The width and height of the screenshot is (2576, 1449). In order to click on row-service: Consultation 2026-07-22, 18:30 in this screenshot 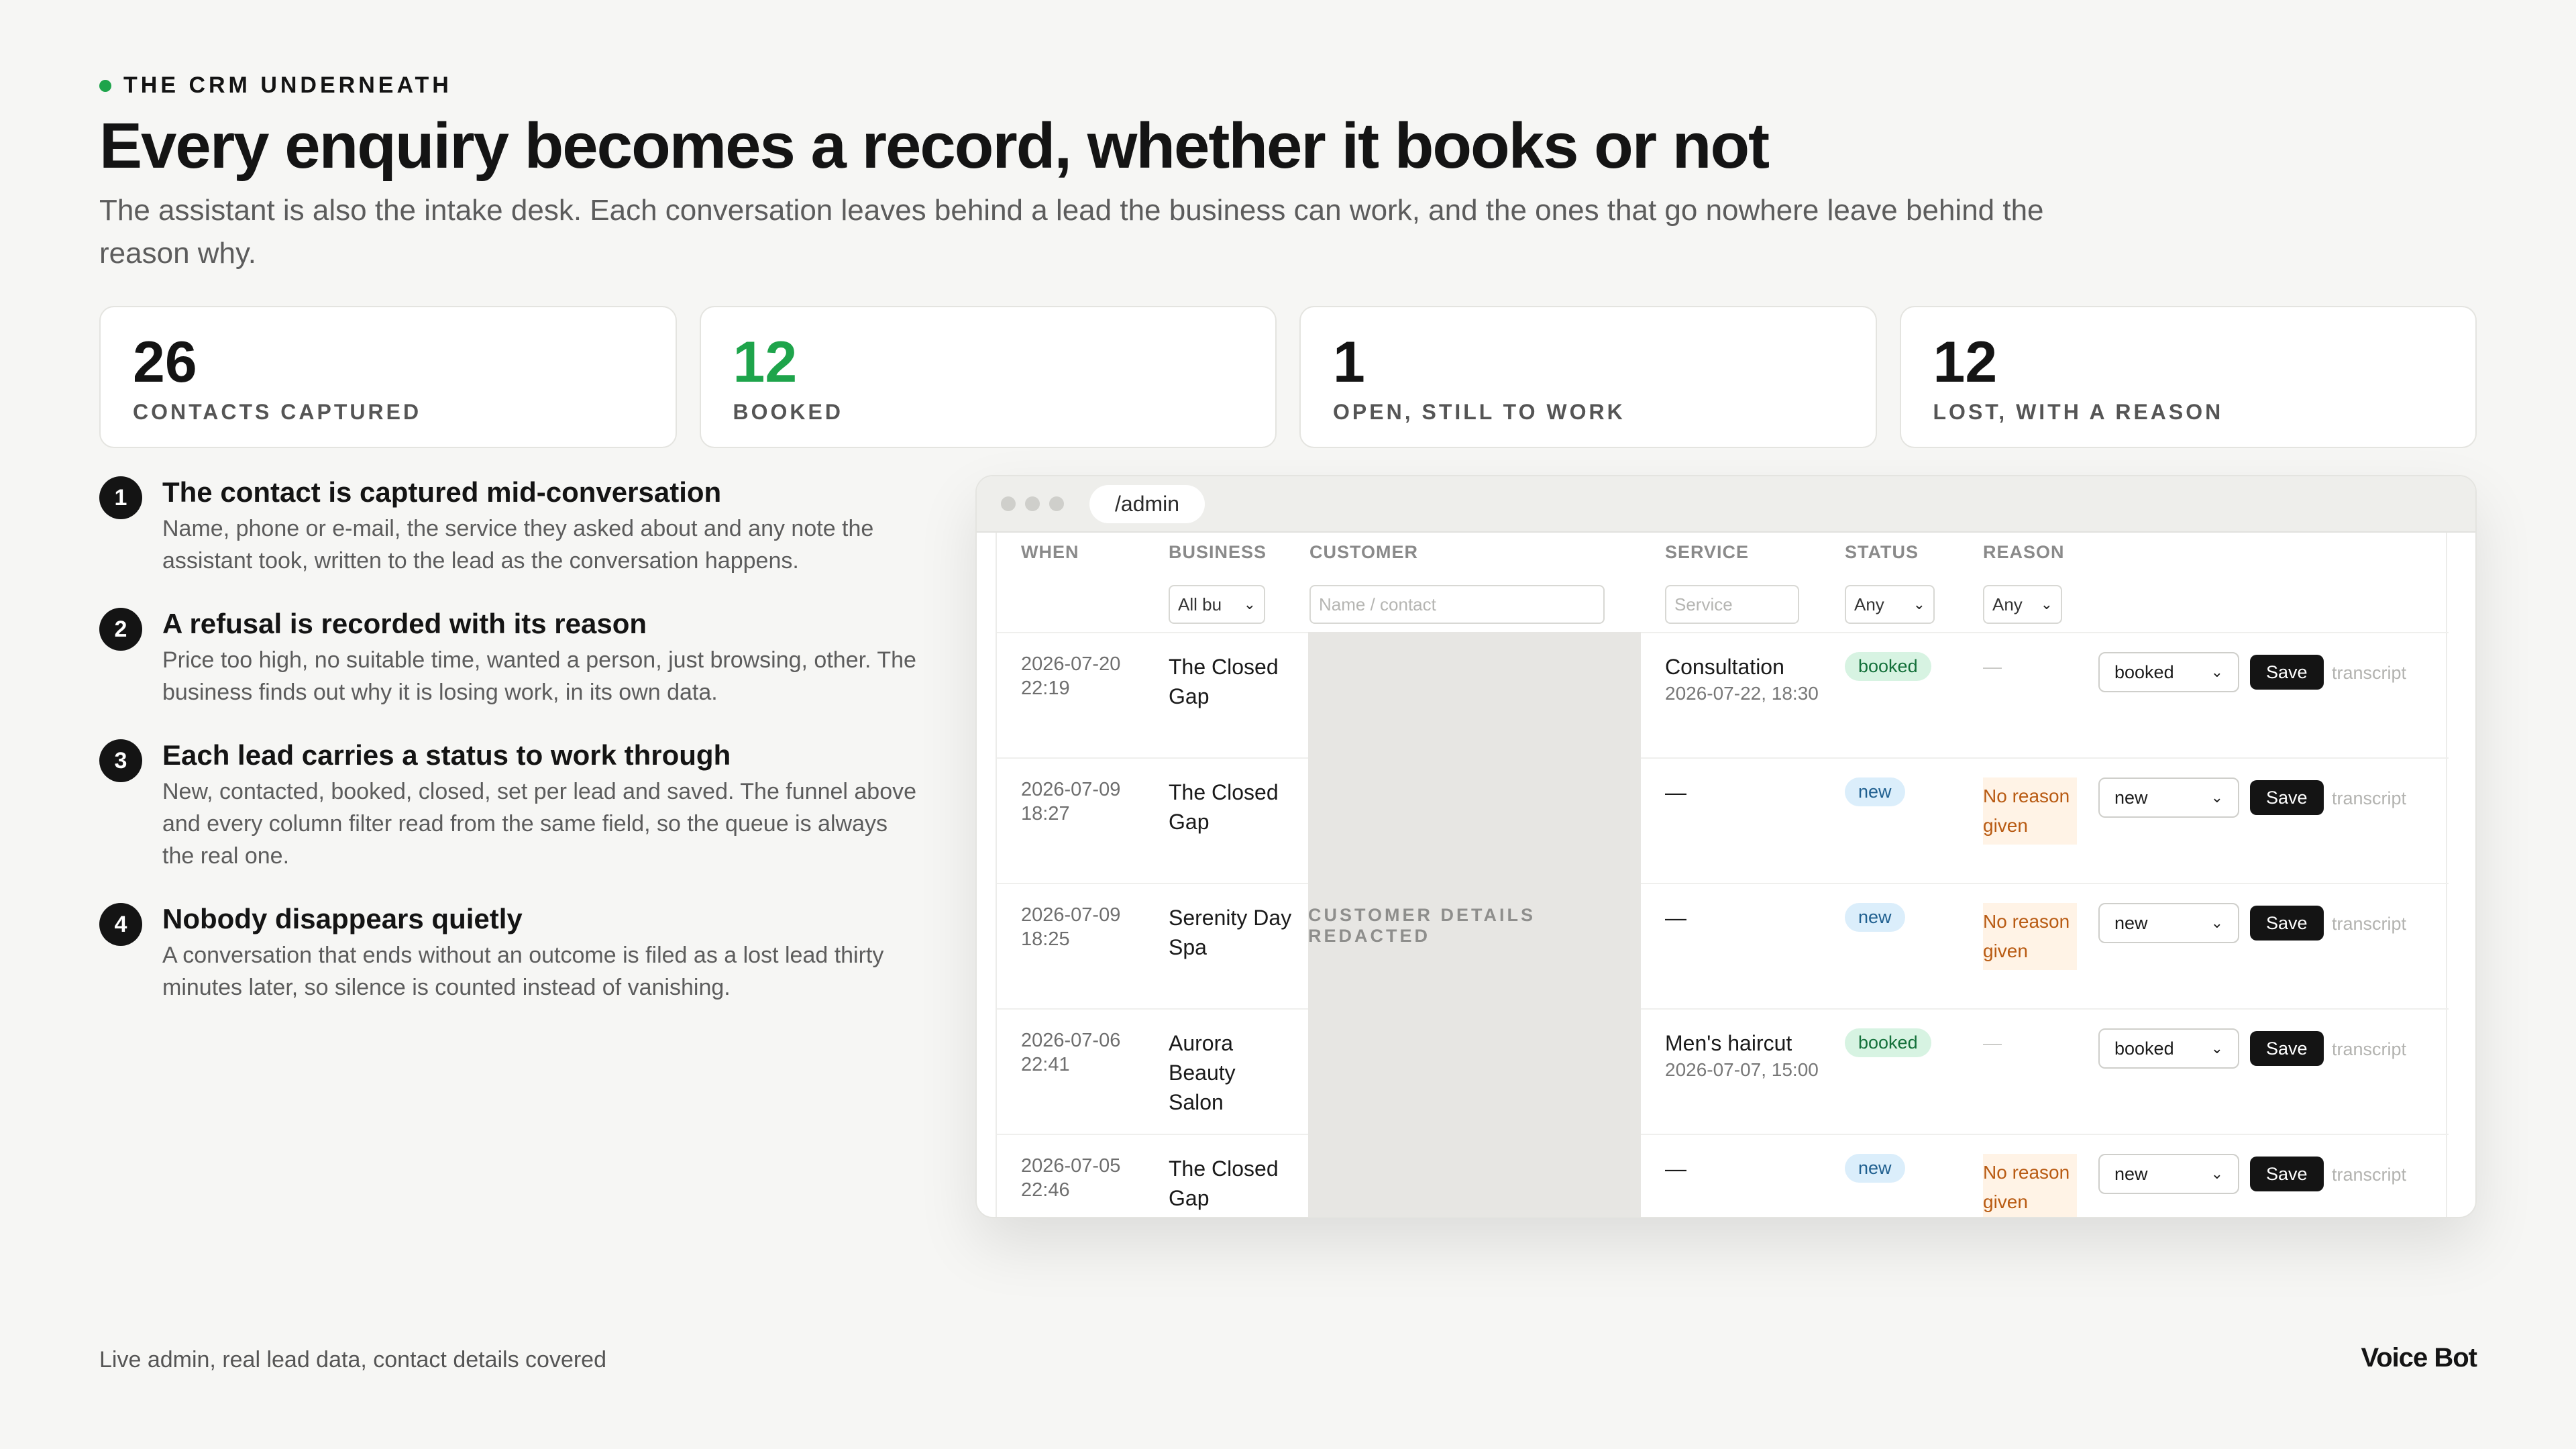, I will do `click(1742, 679)`.